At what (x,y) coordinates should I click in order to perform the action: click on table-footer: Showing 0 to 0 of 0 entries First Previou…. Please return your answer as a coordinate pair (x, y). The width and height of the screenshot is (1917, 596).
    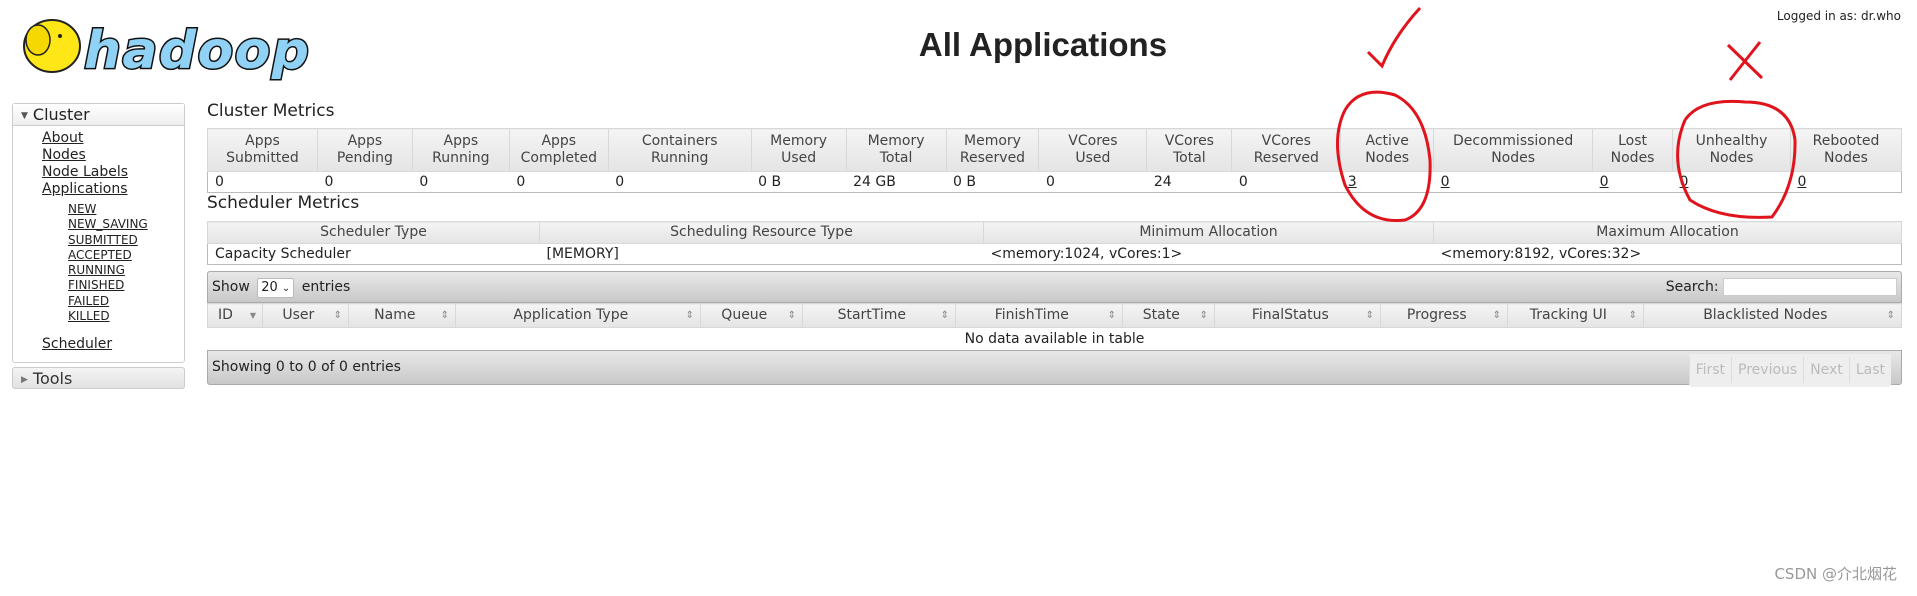
    Looking at the image, I should click on (1054, 368).